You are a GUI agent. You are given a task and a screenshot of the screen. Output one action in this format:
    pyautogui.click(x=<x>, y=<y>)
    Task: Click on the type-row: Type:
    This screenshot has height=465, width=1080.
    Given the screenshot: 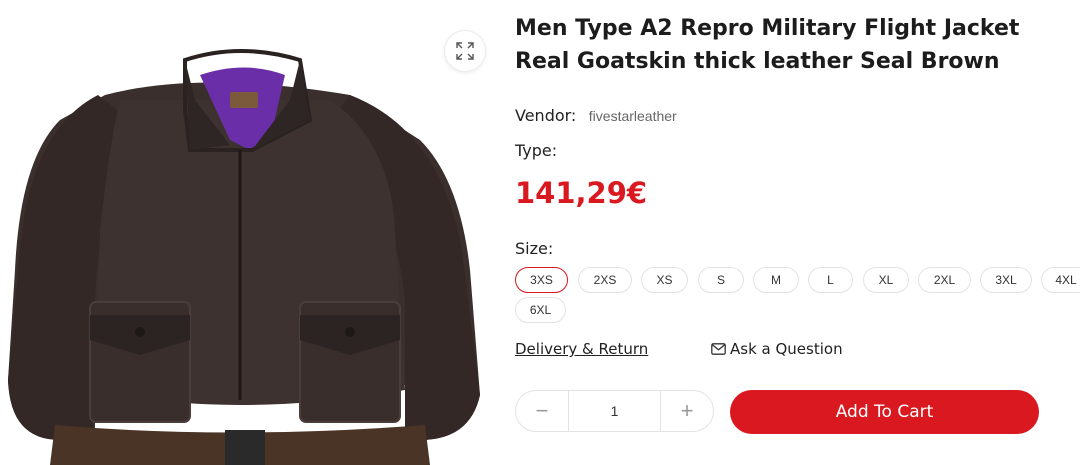 What is the action you would take?
    pyautogui.click(x=536, y=151)
    